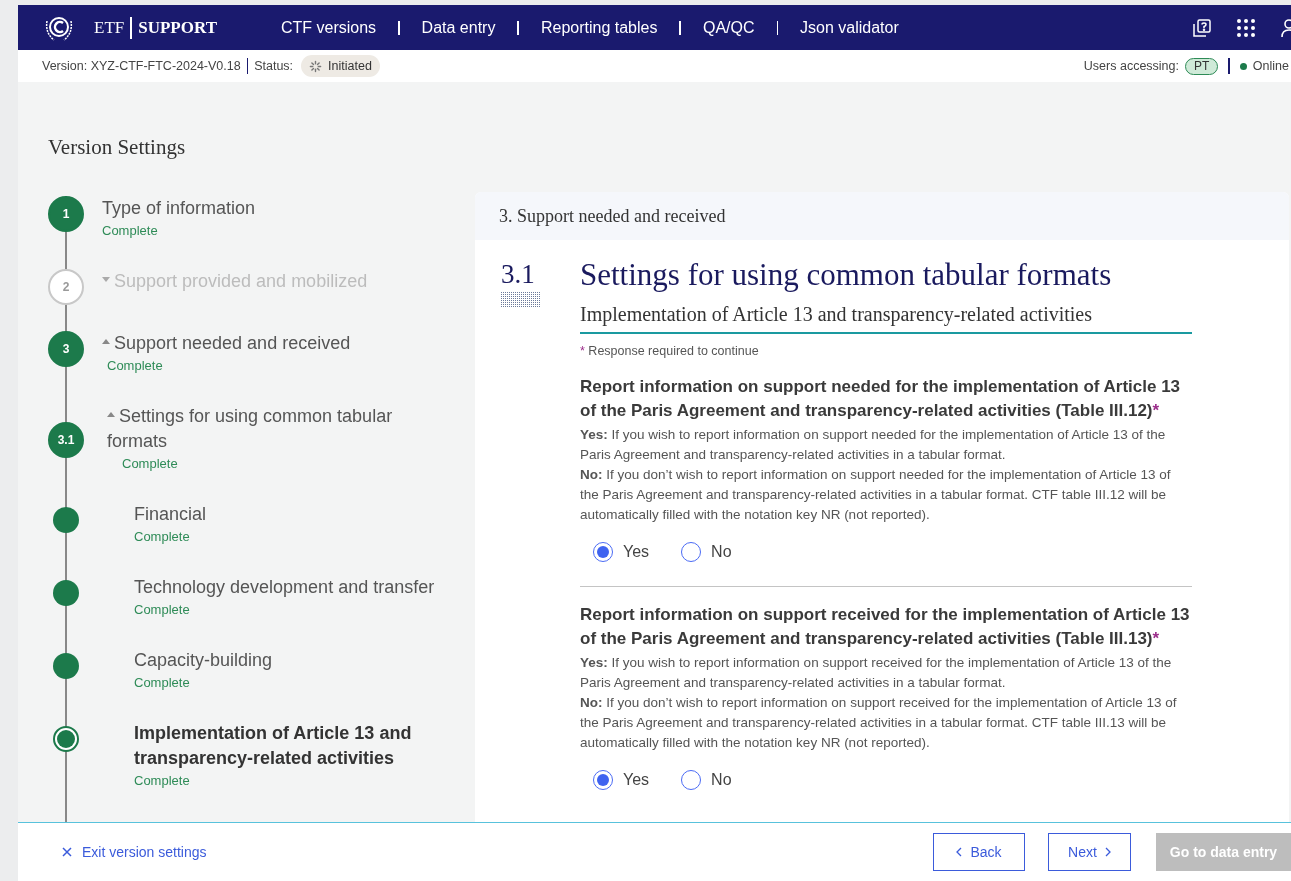 This screenshot has height=881, width=1291. What do you see at coordinates (295, 514) in the screenshot?
I see `step-title: Financial` at bounding box center [295, 514].